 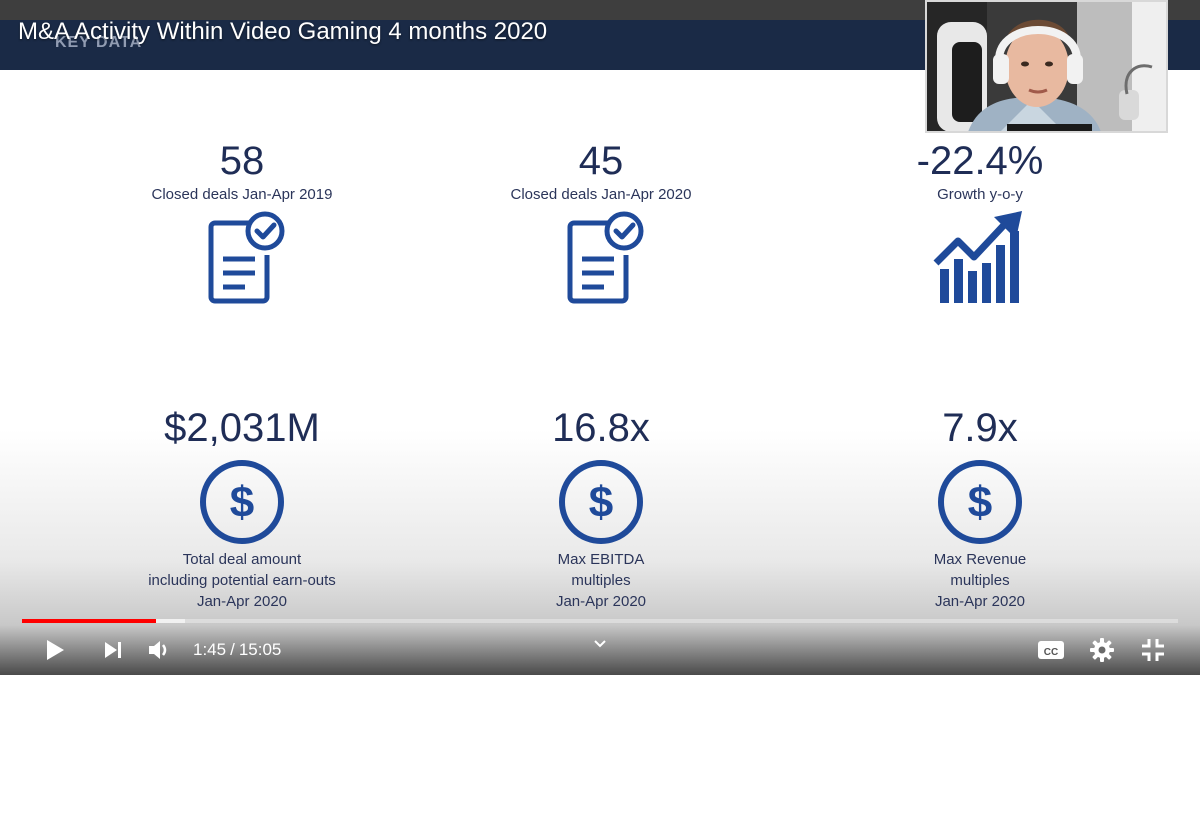 I want to click on stat-closed-deals-2020: 45 Closed deals Jan-Apr 2020, so click(x=601, y=222).